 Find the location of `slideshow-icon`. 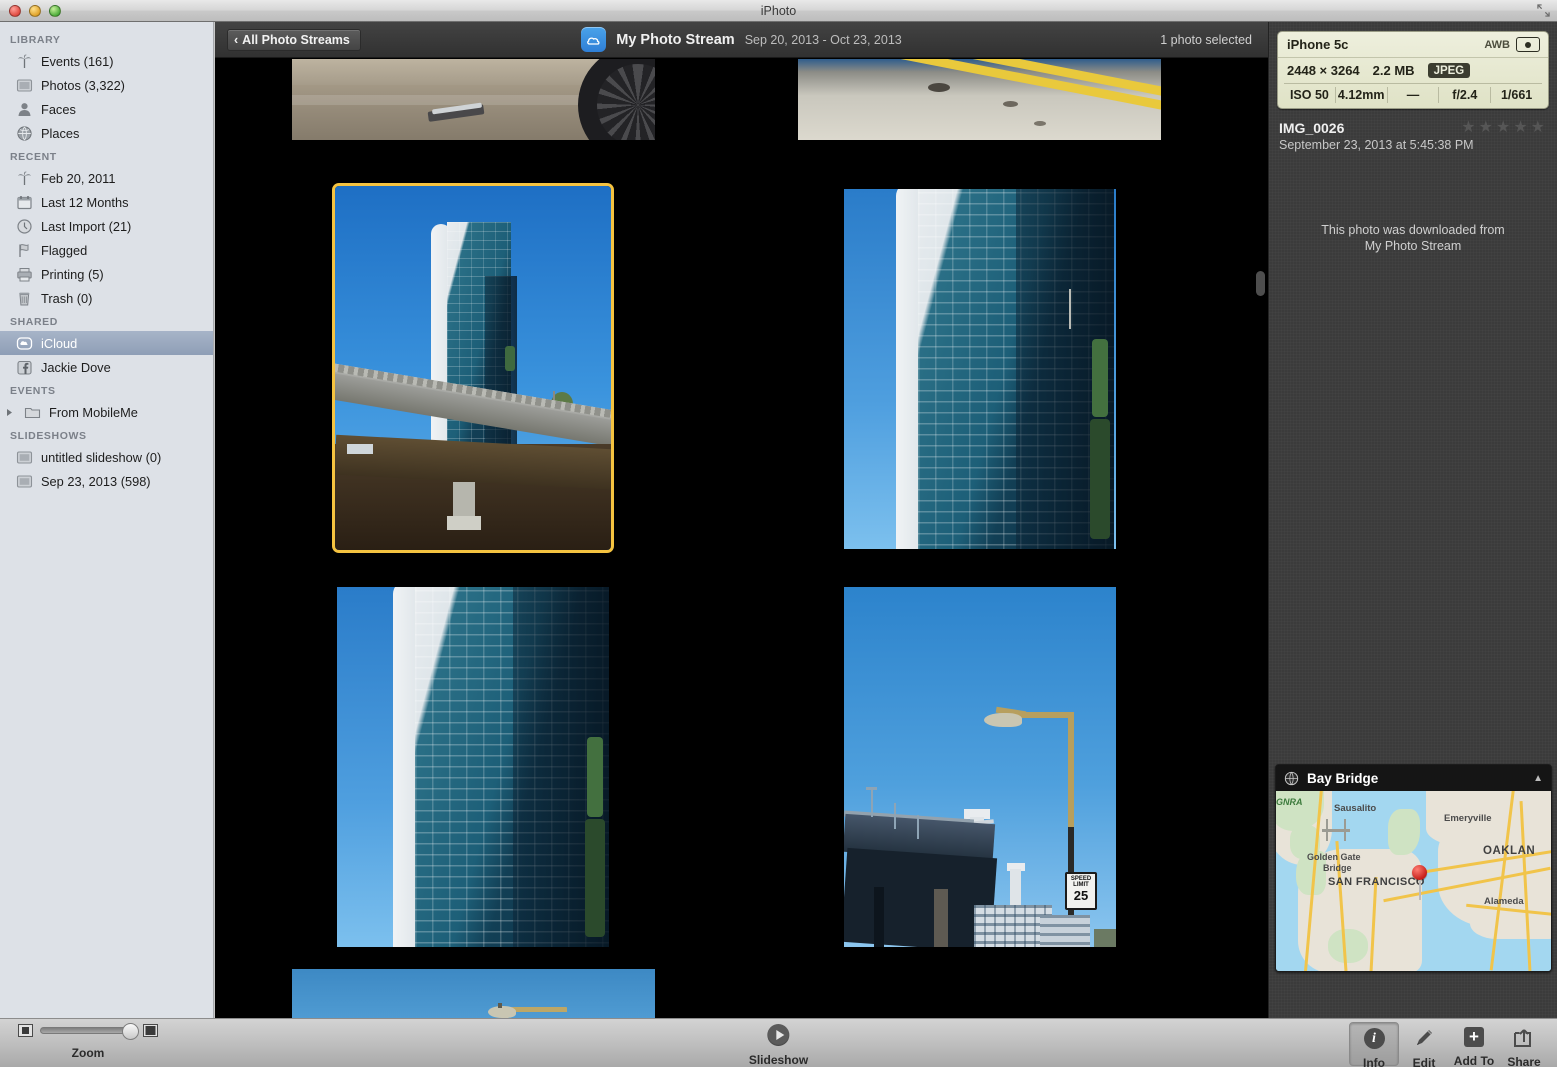

slideshow-icon is located at coordinates (24, 481).